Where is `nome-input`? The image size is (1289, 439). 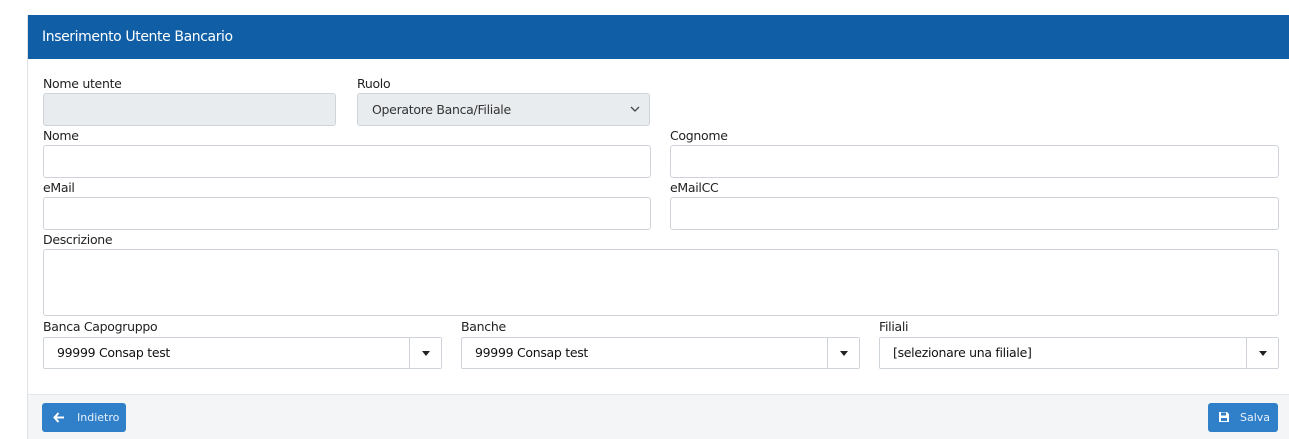 nome-input is located at coordinates (347, 161).